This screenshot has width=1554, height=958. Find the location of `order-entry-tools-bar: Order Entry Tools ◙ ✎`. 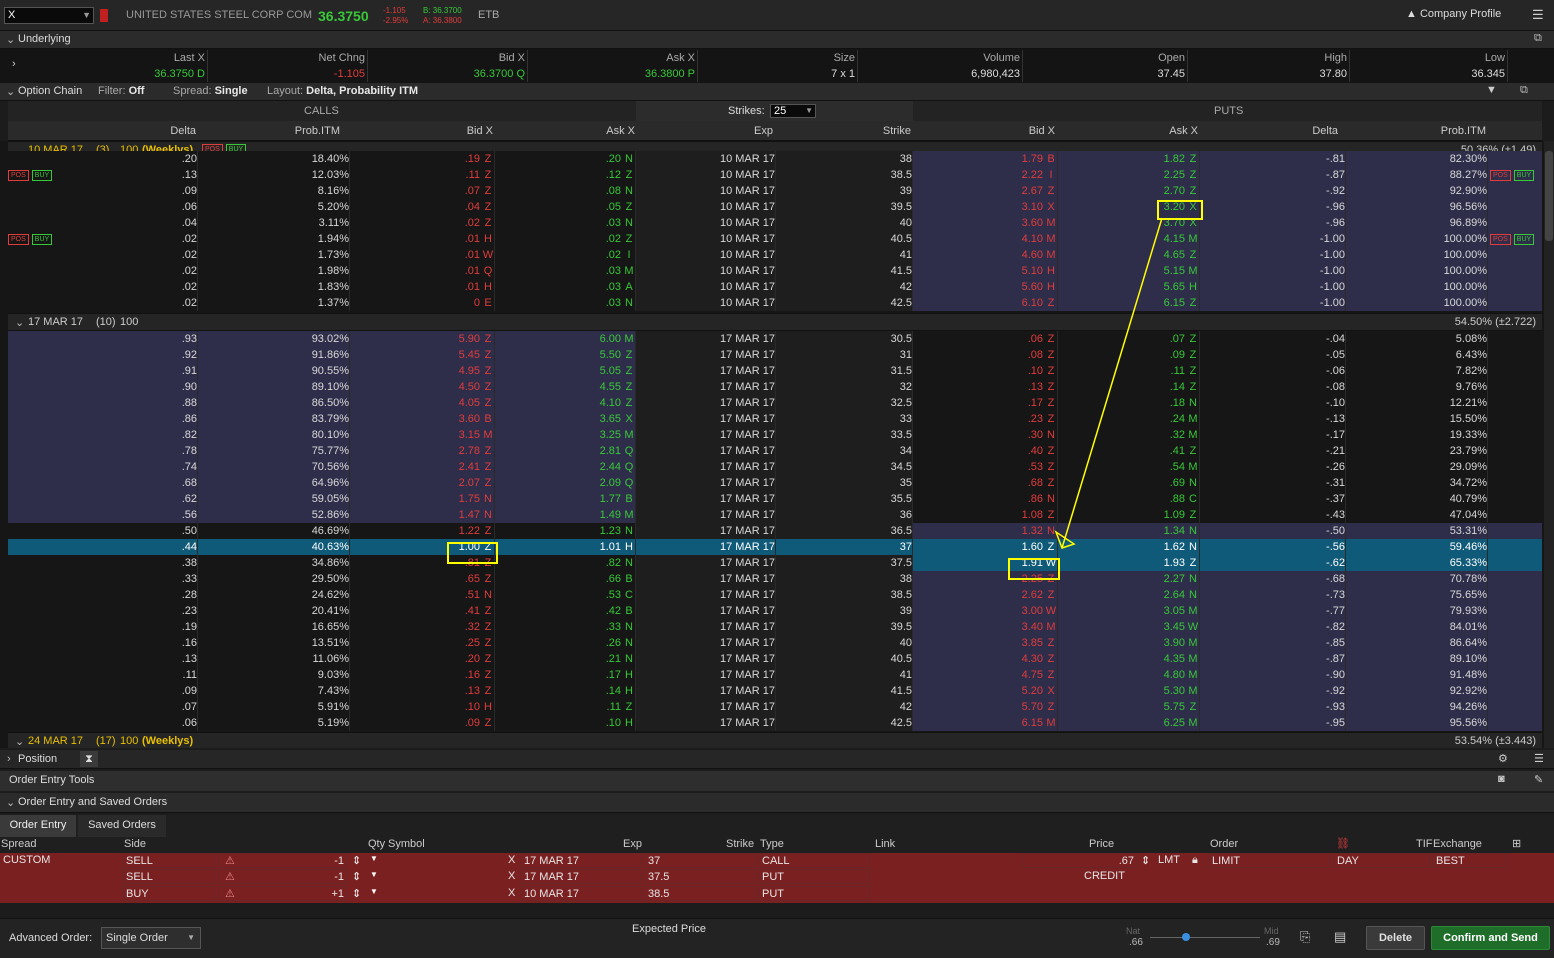

order-entry-tools-bar: Order Entry Tools ◙ ✎ is located at coordinates (777, 781).